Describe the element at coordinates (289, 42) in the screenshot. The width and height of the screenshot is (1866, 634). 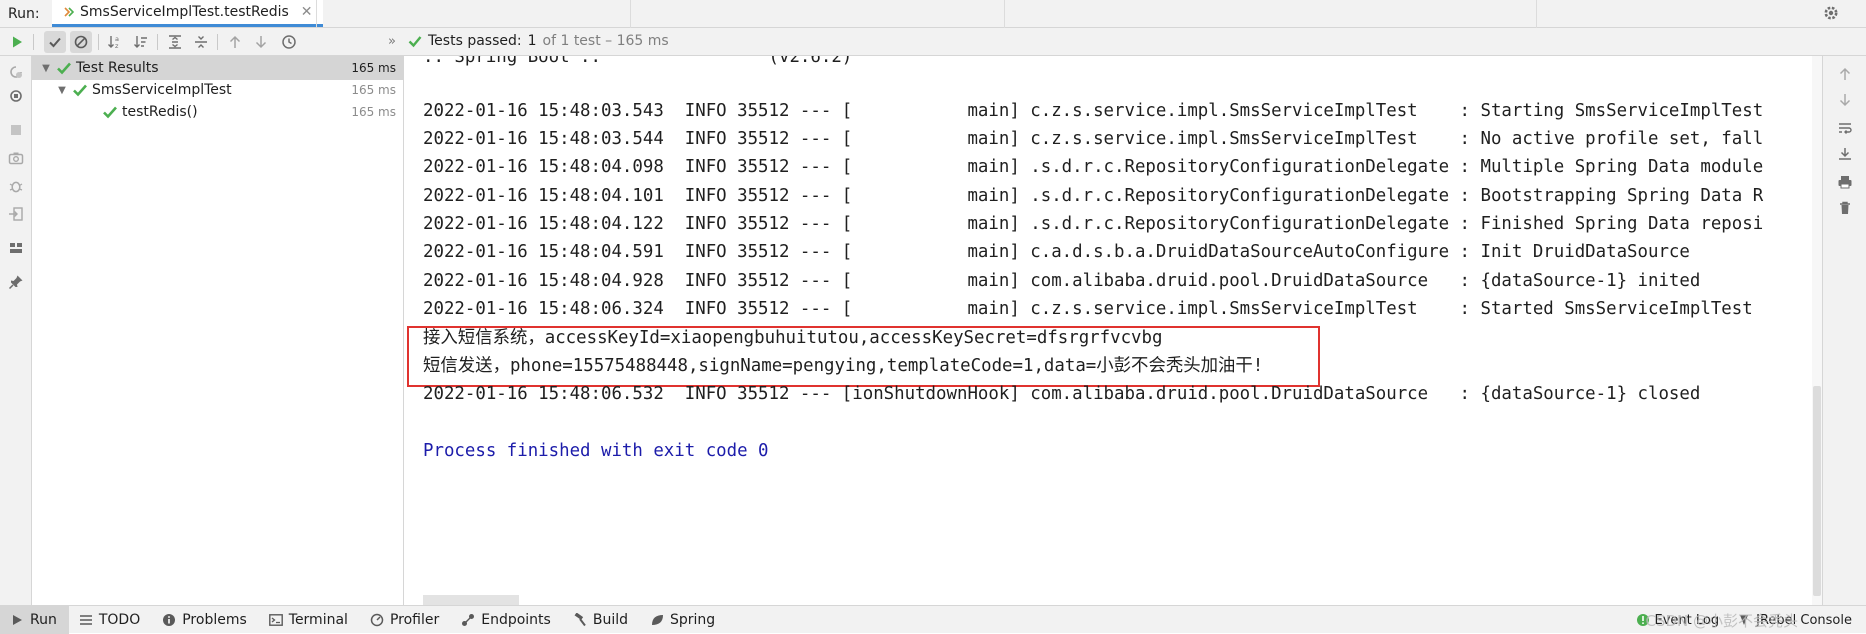
I see `history-clock-icon` at that location.